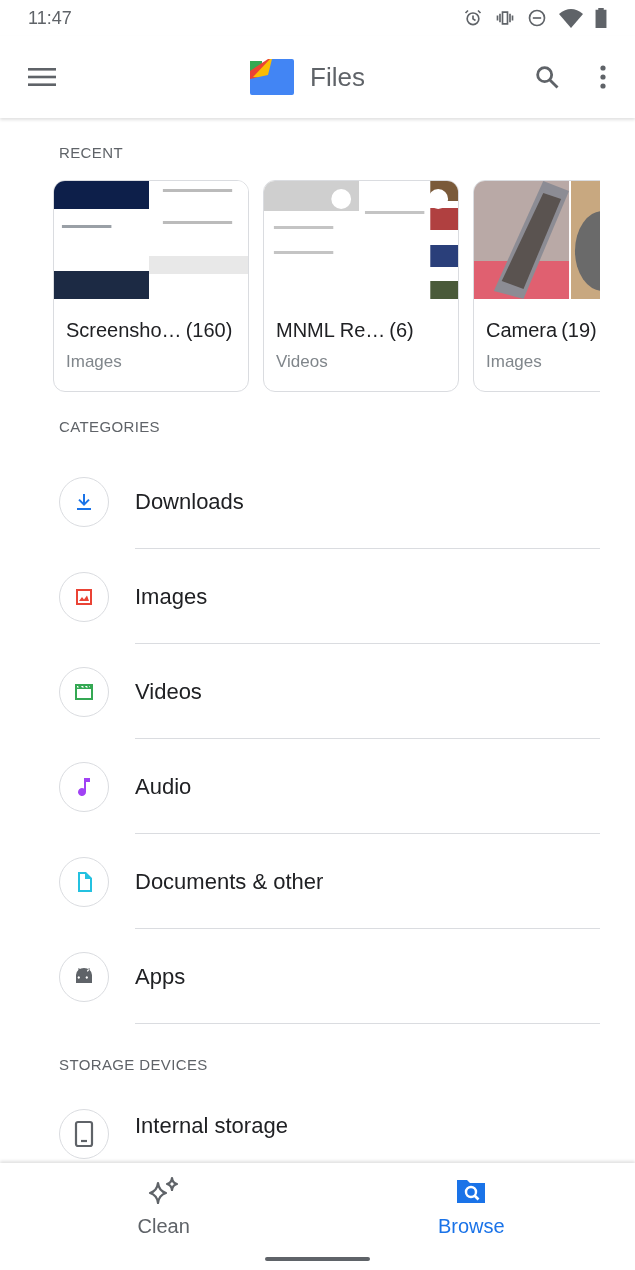 The width and height of the screenshot is (635, 1270). I want to click on storage-label: Internal storage, so click(211, 1126).